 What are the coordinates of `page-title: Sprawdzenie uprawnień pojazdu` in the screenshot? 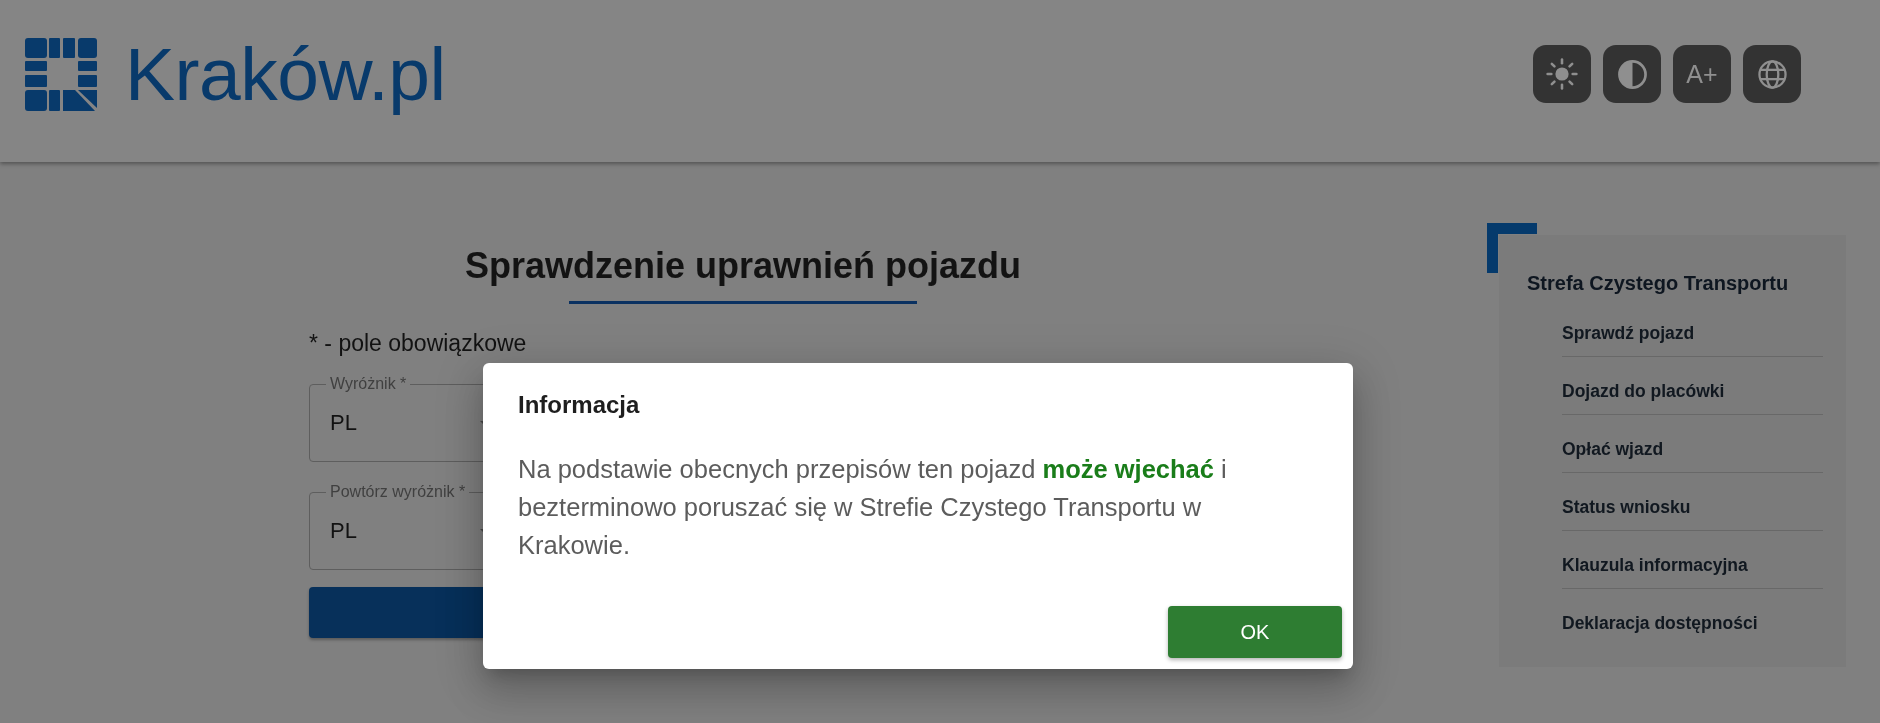 It's located at (743, 266).